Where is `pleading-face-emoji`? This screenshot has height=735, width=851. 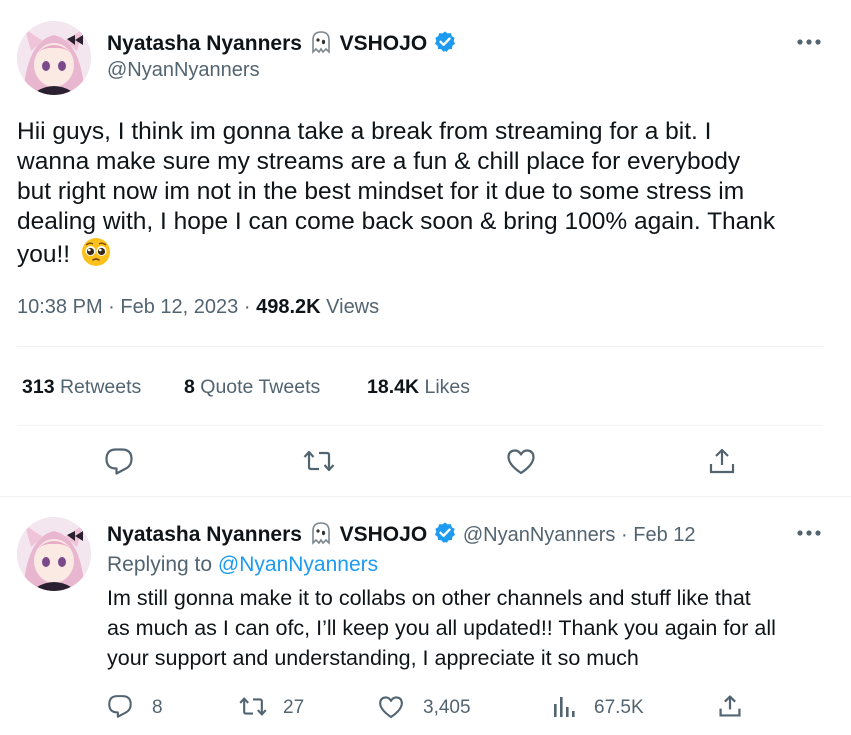 pleading-face-emoji is located at coordinates (96, 256).